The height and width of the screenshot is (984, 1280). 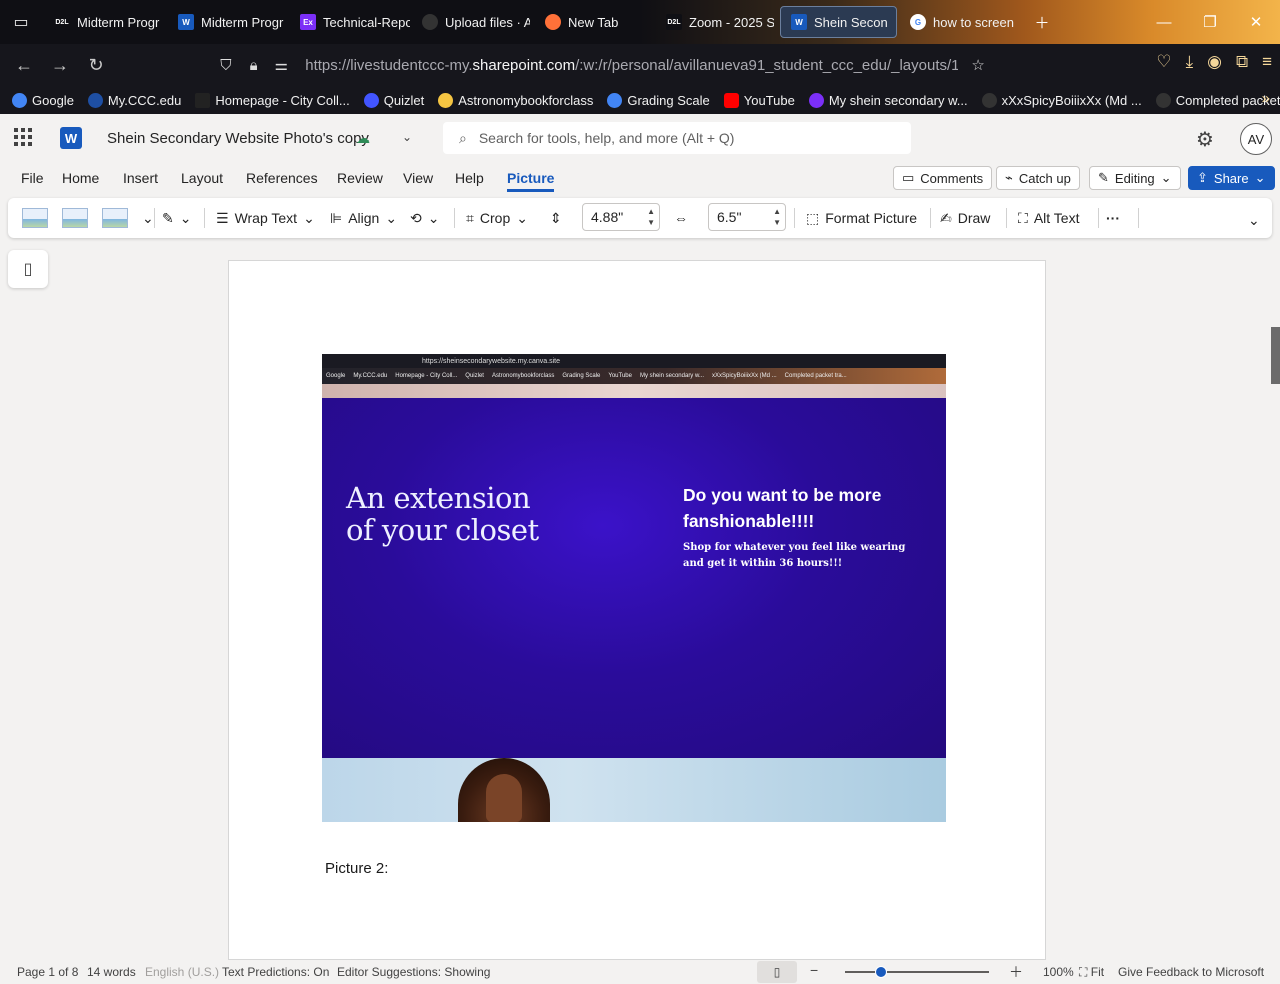 I want to click on width-input: 6.5" ▲ ▼, so click(x=747, y=217).